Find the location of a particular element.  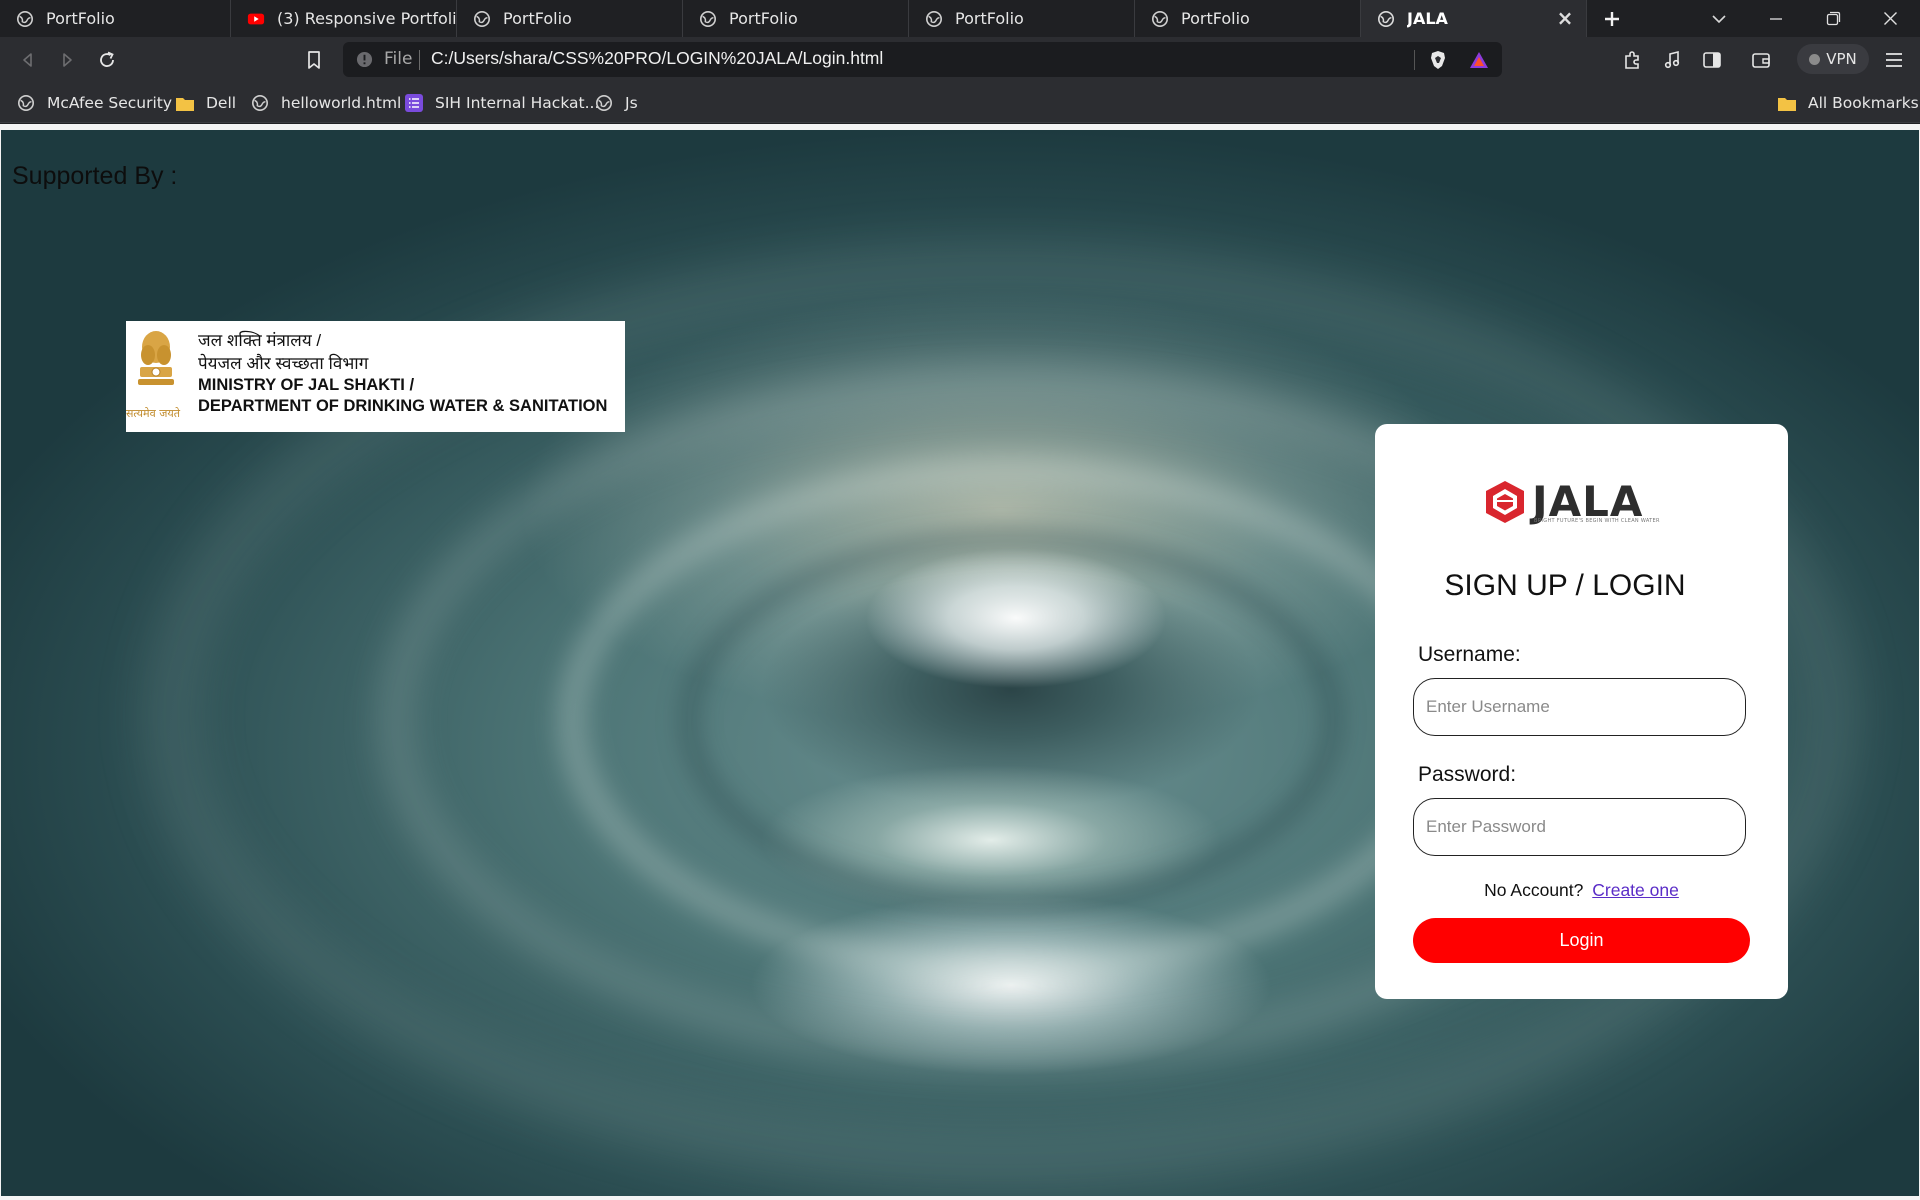

vpn-button: VPN is located at coordinates (1833, 59).